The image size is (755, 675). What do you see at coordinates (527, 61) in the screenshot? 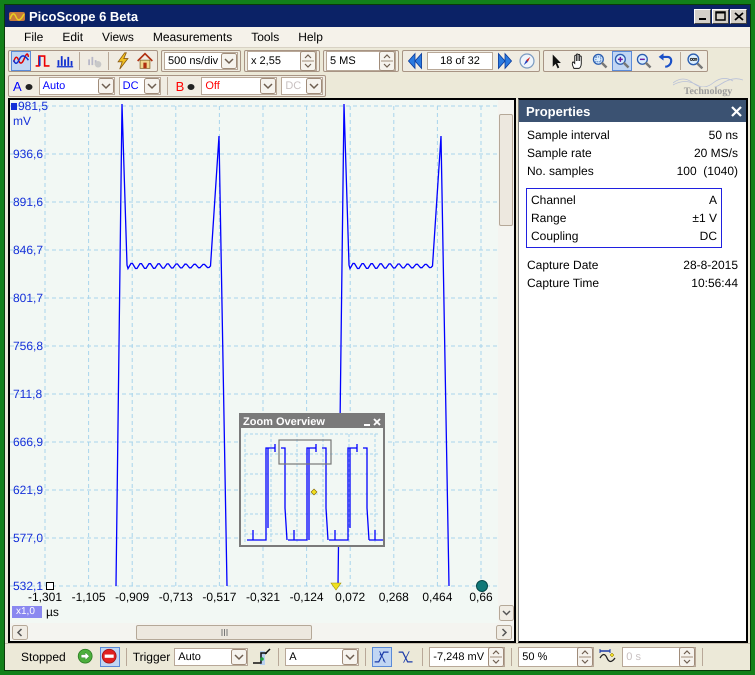
I see `compass-icon` at bounding box center [527, 61].